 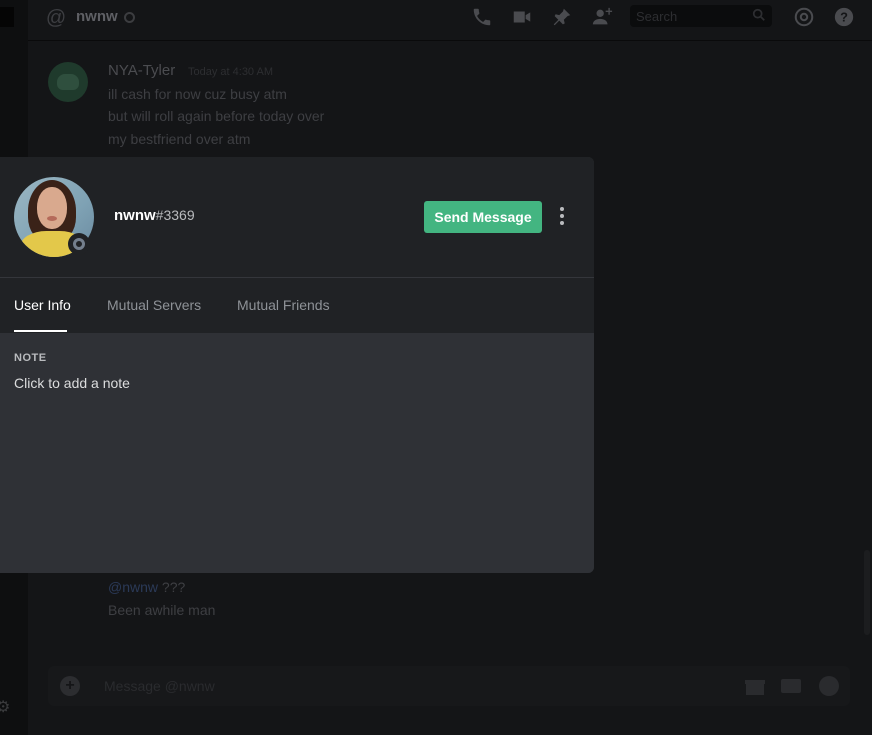 I want to click on offline-status-icon, so click(x=79, y=244).